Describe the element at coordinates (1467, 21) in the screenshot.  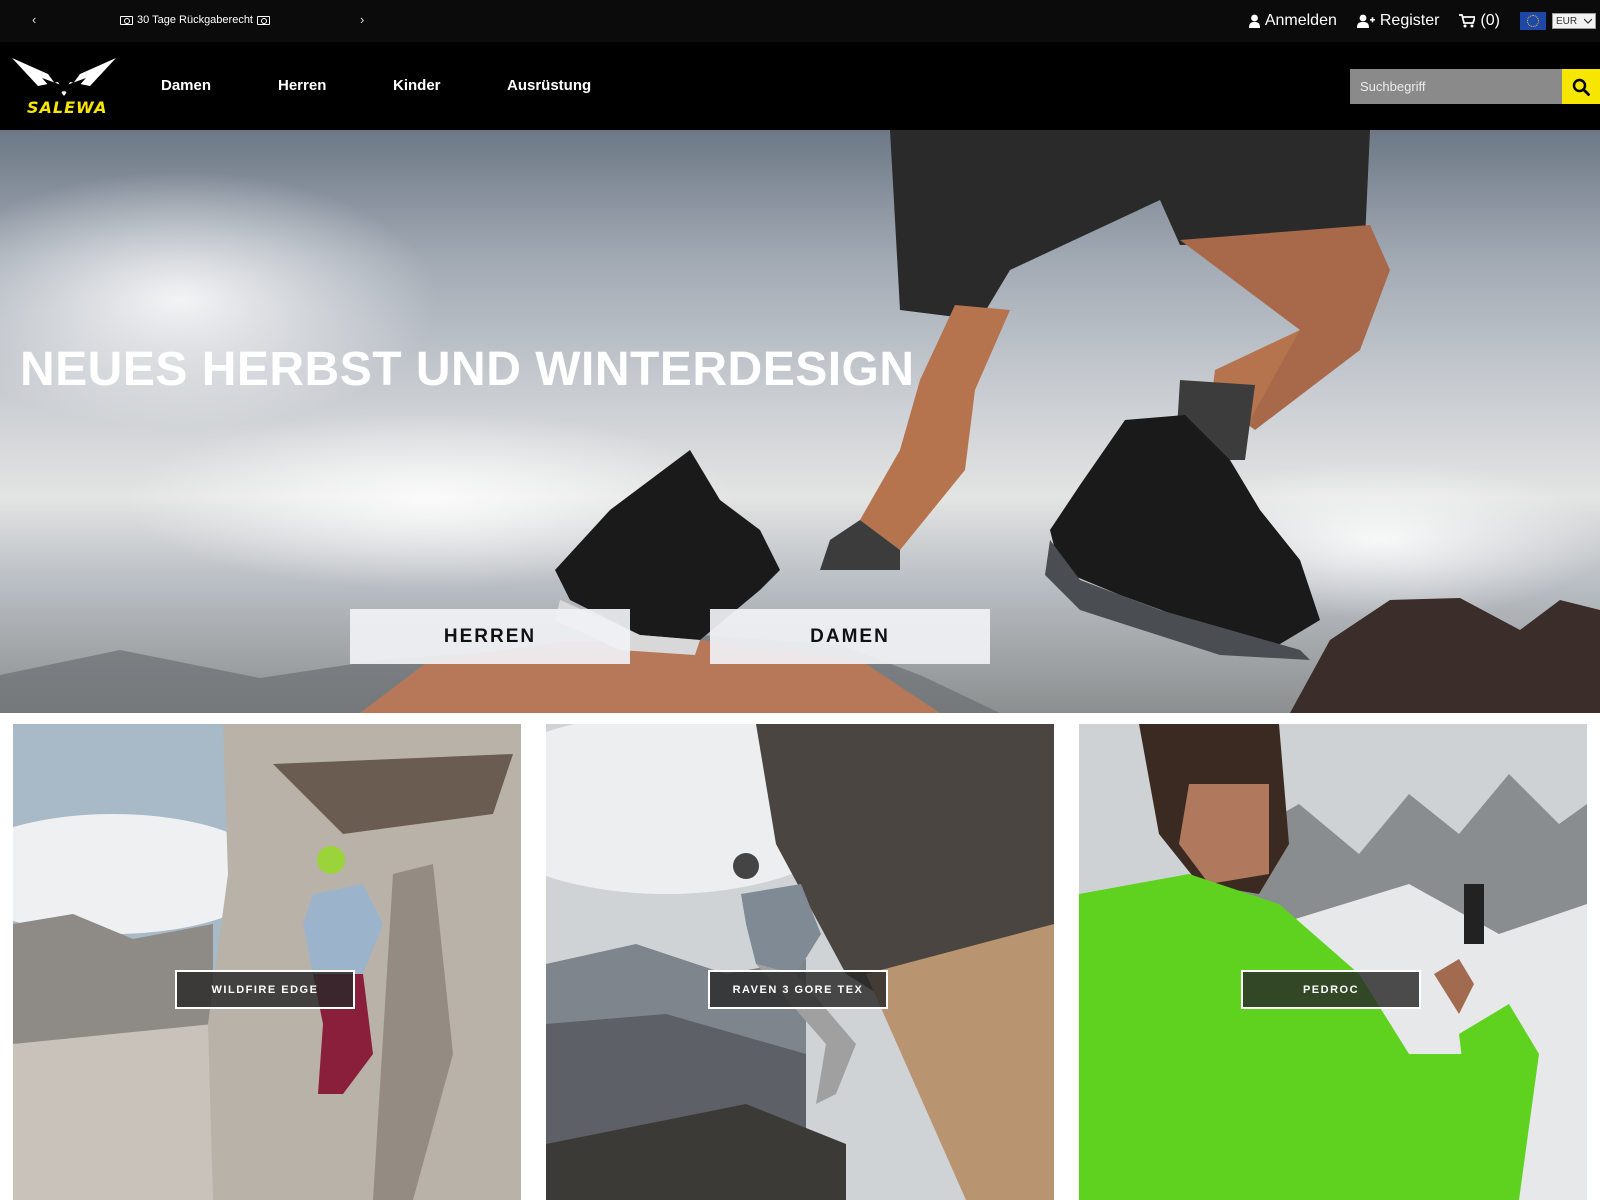
I see `cart-icon` at that location.